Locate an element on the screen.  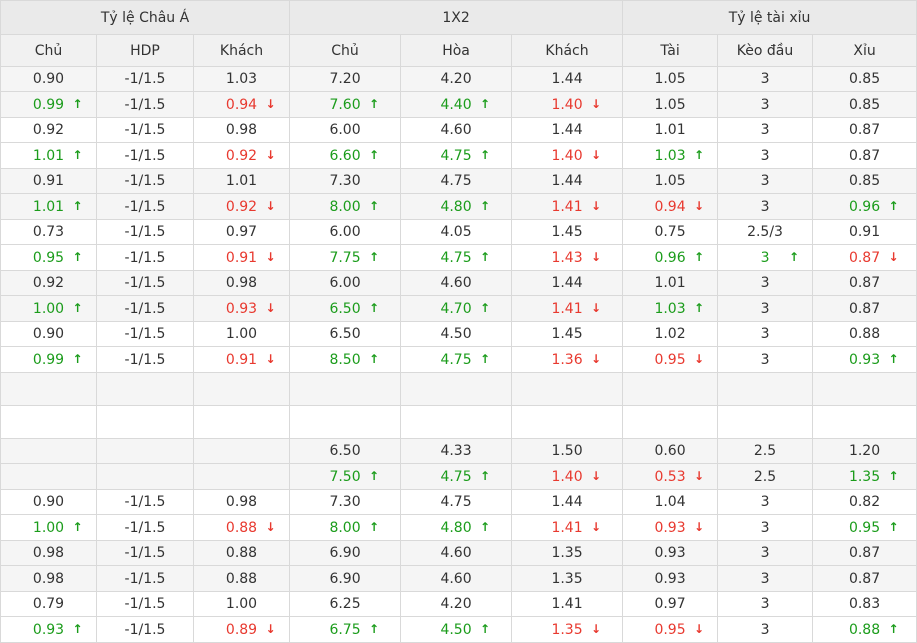
odds-value-text: -1/1.5 is located at coordinates (145, 334).